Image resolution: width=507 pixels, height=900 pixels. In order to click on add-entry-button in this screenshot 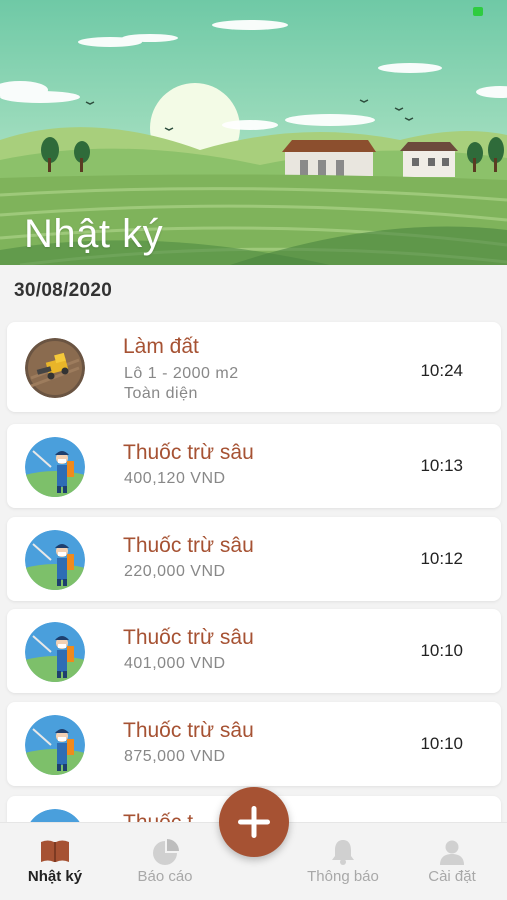, I will do `click(254, 822)`.